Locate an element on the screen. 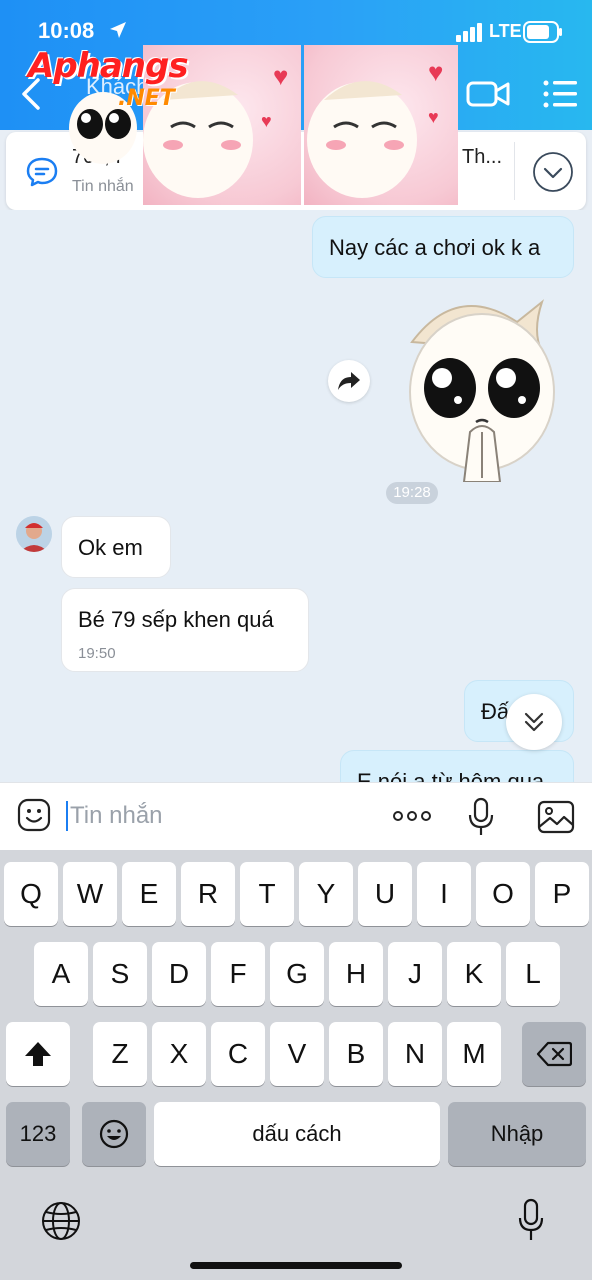 This screenshot has width=592, height=1280. globe-icon is located at coordinates (61, 1221).